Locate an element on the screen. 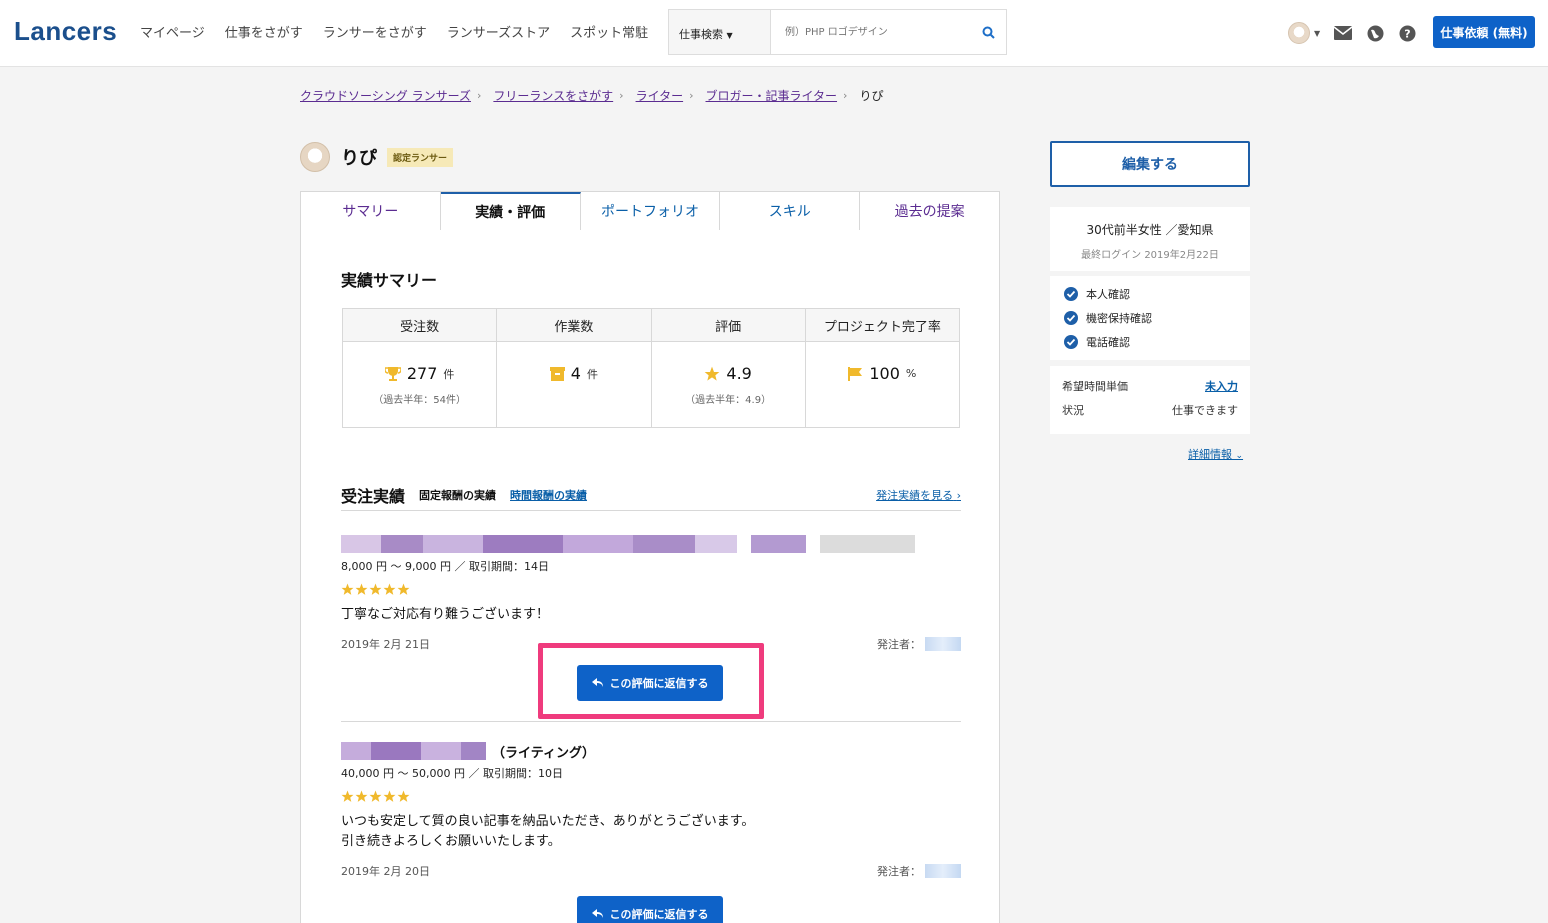 The width and height of the screenshot is (1548, 923). summary-tasks: 作業数 4 件 is located at coordinates (574, 368).